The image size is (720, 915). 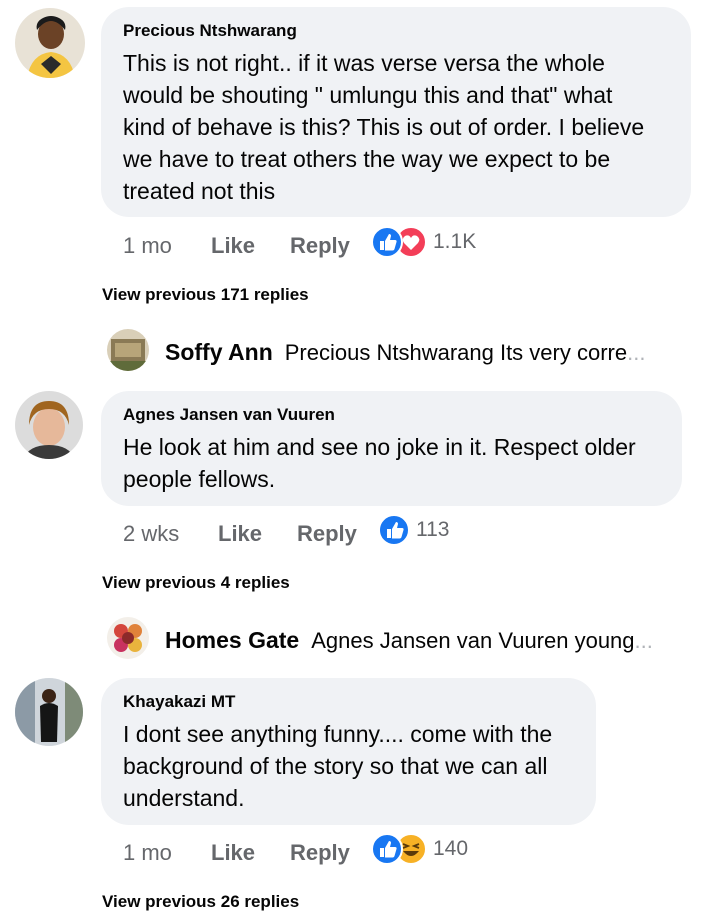 What do you see at coordinates (455, 241) in the screenshot?
I see `reaction-count: 1.1K` at bounding box center [455, 241].